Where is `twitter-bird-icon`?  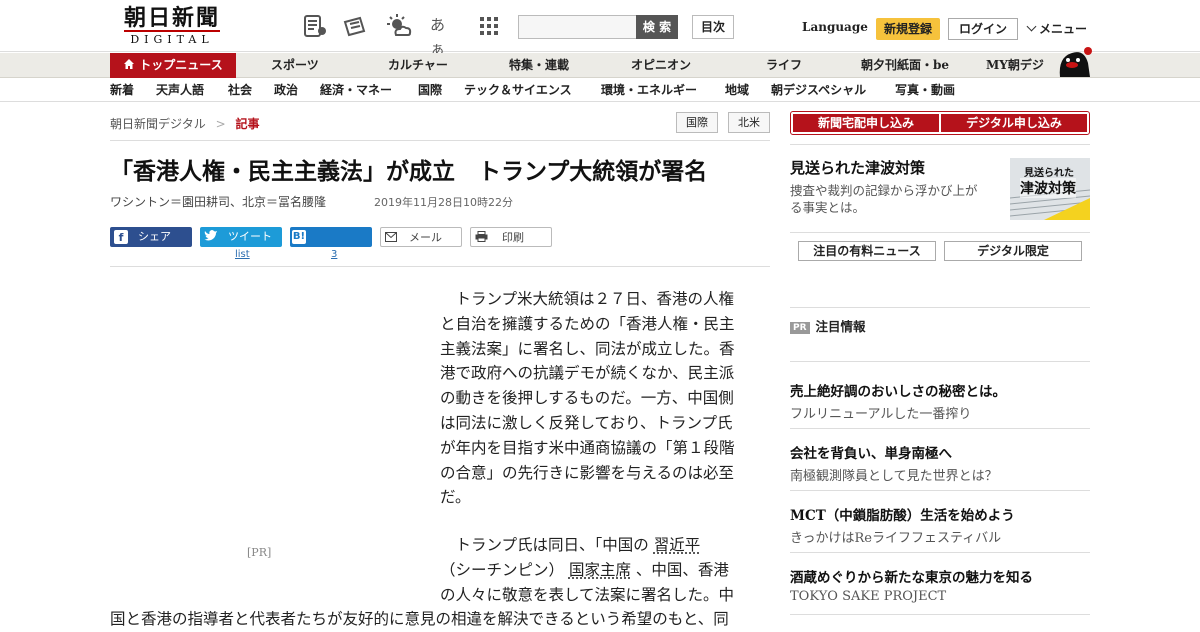
twitter-bird-icon is located at coordinates (210, 235).